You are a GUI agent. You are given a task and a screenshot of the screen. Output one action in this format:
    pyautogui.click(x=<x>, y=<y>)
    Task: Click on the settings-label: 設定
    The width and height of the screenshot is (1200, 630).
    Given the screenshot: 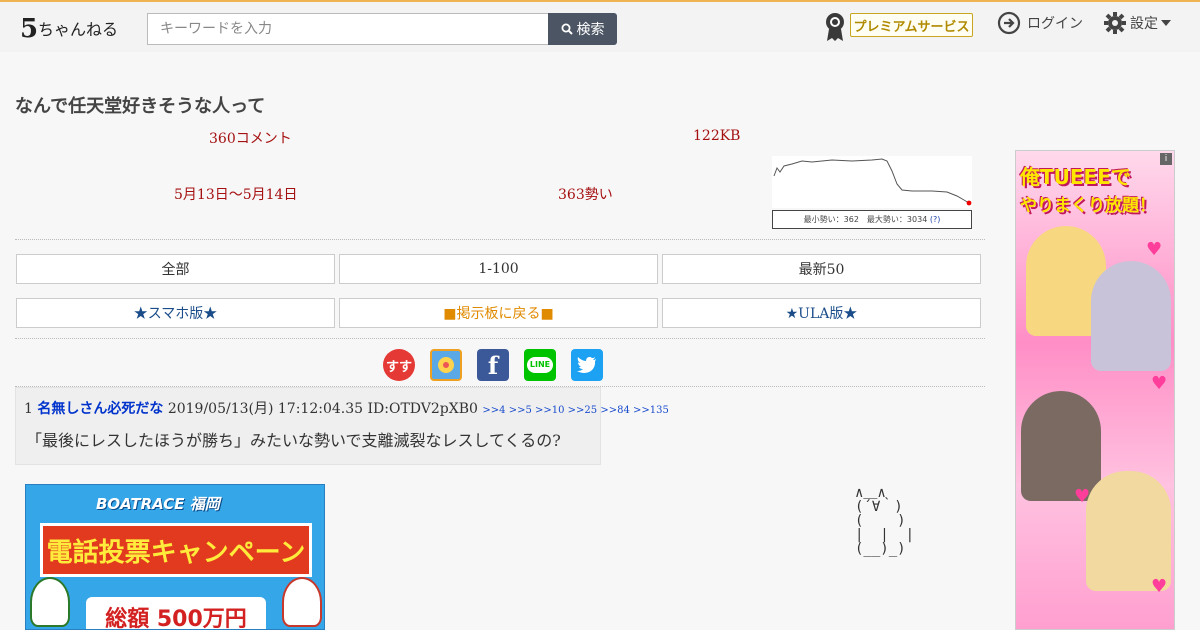 What is the action you would take?
    pyautogui.click(x=1144, y=24)
    